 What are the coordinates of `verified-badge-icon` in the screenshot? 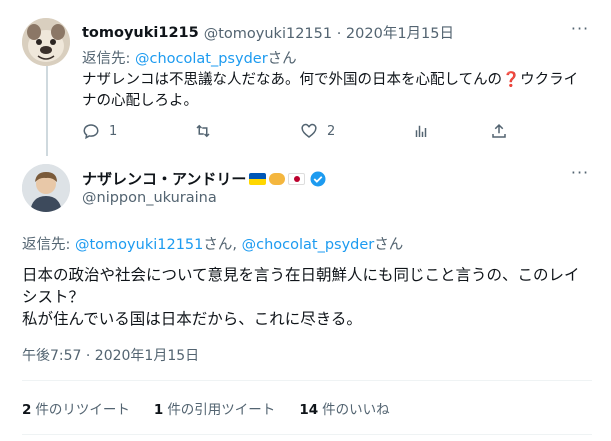 It's located at (318, 178).